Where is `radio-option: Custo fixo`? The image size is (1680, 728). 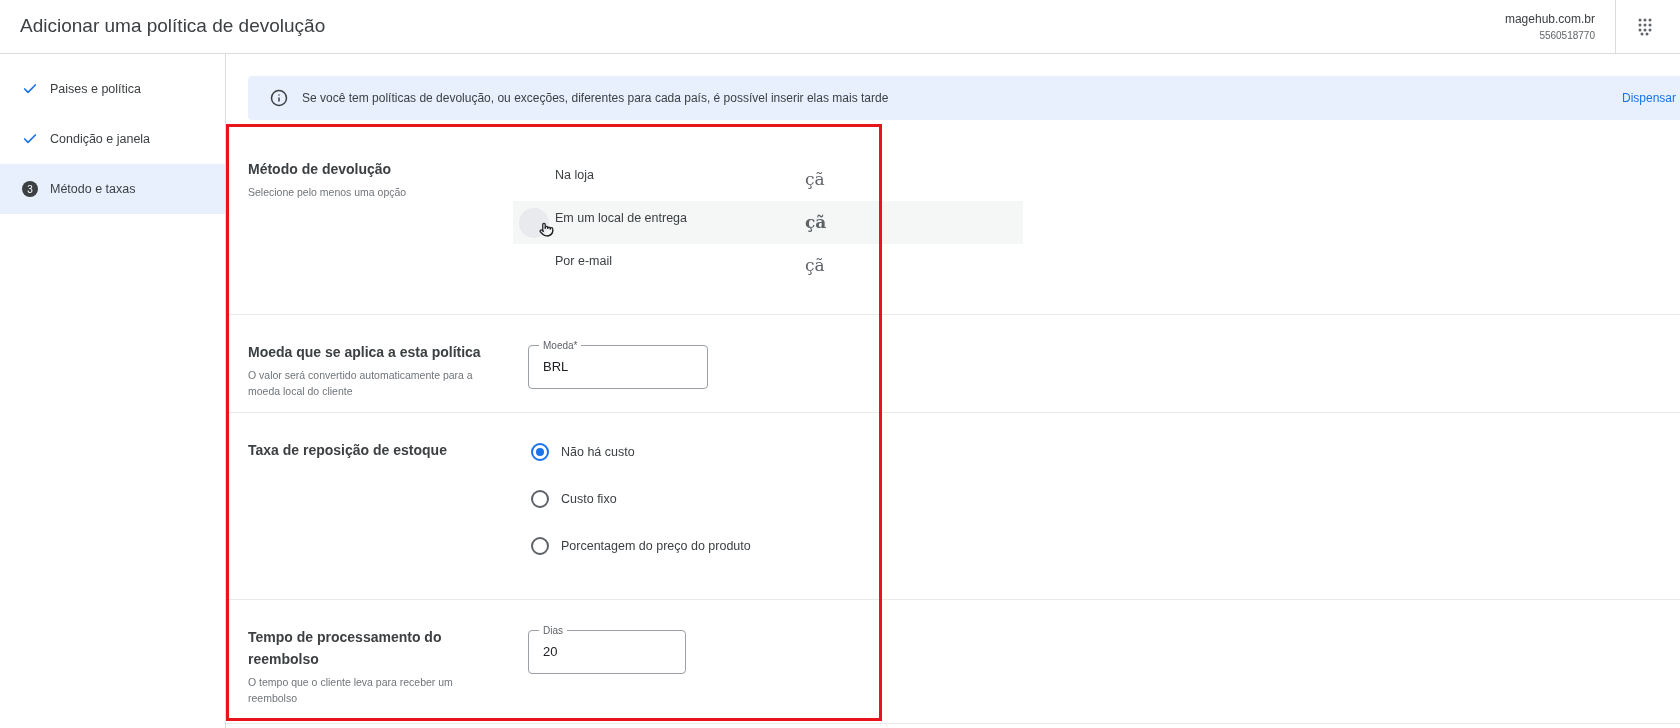 radio-option: Custo fixo is located at coordinates (641, 499).